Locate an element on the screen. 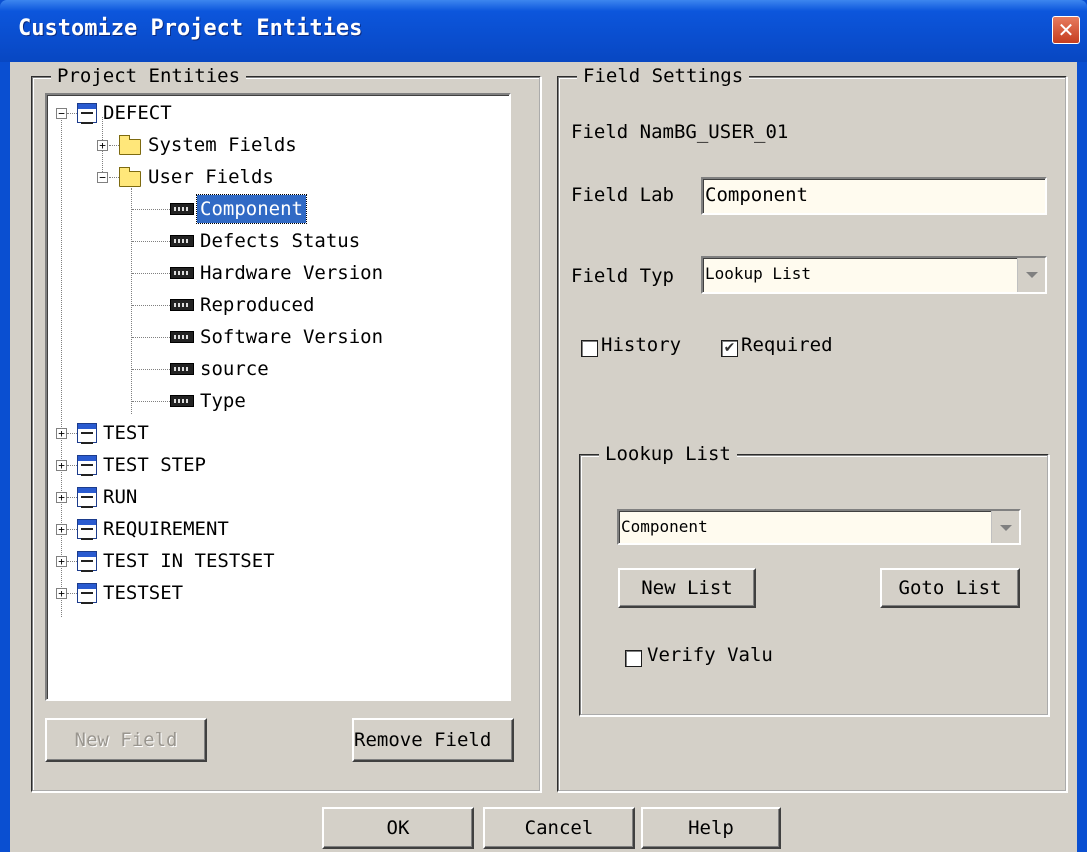 Image resolution: width=1087 pixels, height=852 pixels. field-type-label: Field Typ is located at coordinates (622, 276).